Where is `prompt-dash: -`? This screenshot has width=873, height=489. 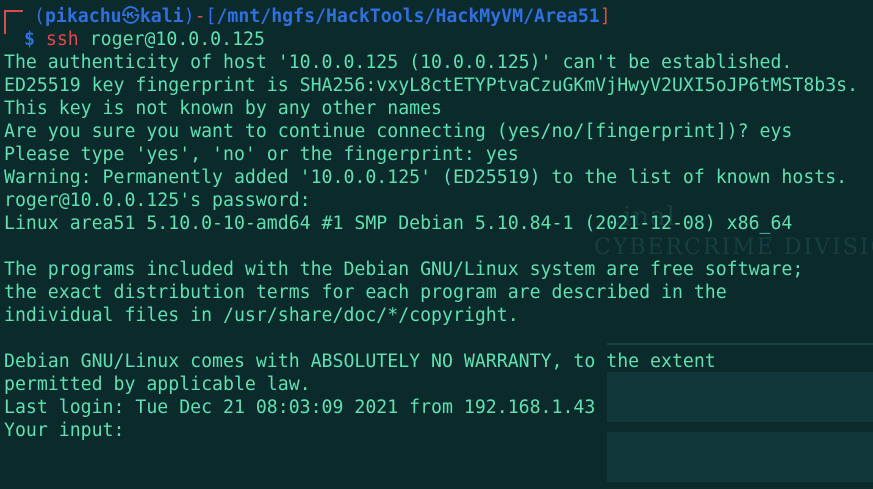 prompt-dash: - is located at coordinates (200, 16).